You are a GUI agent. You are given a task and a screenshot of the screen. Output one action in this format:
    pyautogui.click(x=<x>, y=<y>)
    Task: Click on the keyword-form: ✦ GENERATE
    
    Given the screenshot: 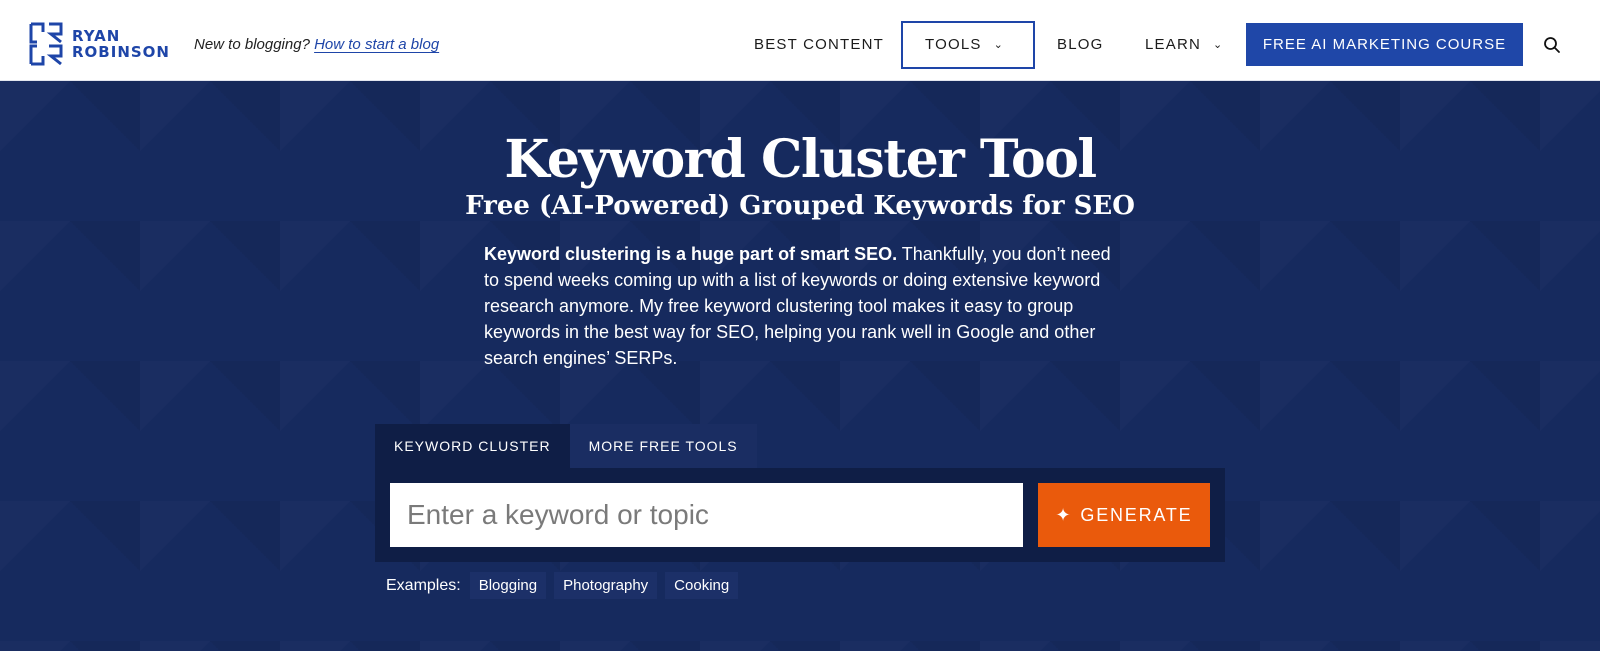 What is the action you would take?
    pyautogui.click(x=800, y=515)
    